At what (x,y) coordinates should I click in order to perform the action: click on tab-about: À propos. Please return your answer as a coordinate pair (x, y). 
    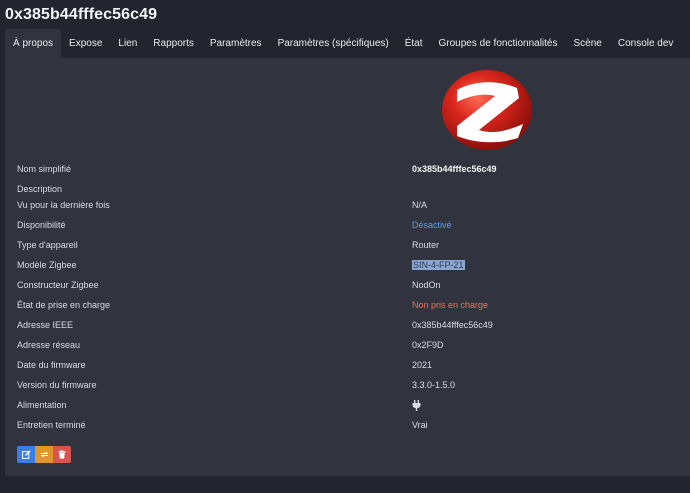
    Looking at the image, I should click on (33, 43).